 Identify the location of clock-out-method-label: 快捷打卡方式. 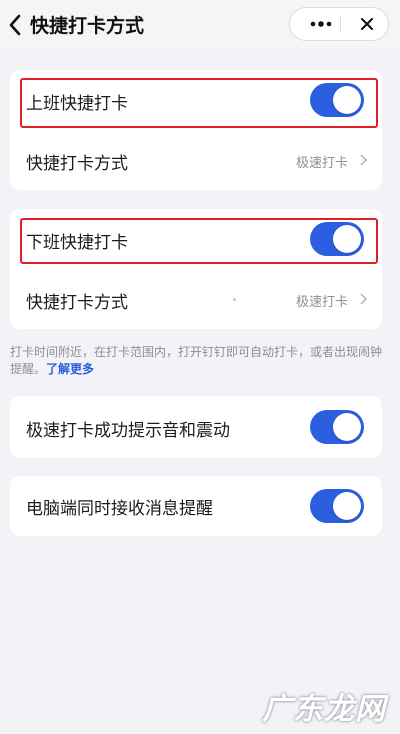
(77, 303).